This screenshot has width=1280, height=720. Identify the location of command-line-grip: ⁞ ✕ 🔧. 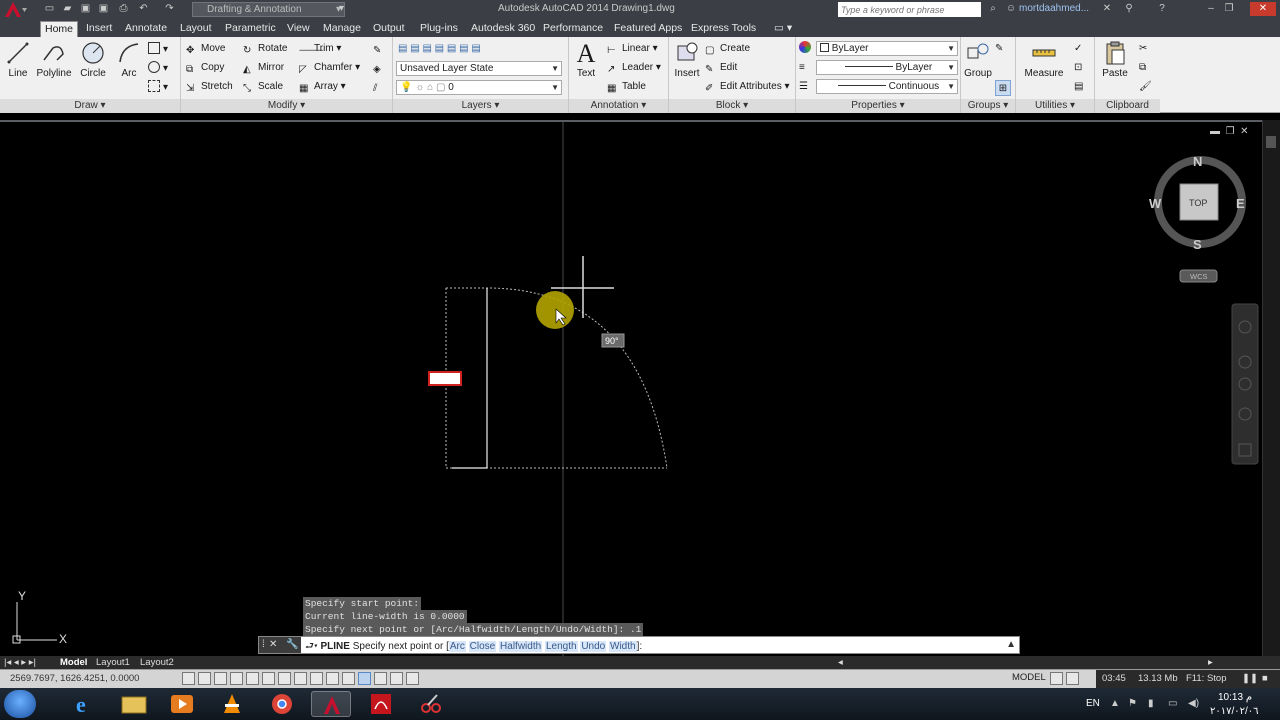
(280, 645).